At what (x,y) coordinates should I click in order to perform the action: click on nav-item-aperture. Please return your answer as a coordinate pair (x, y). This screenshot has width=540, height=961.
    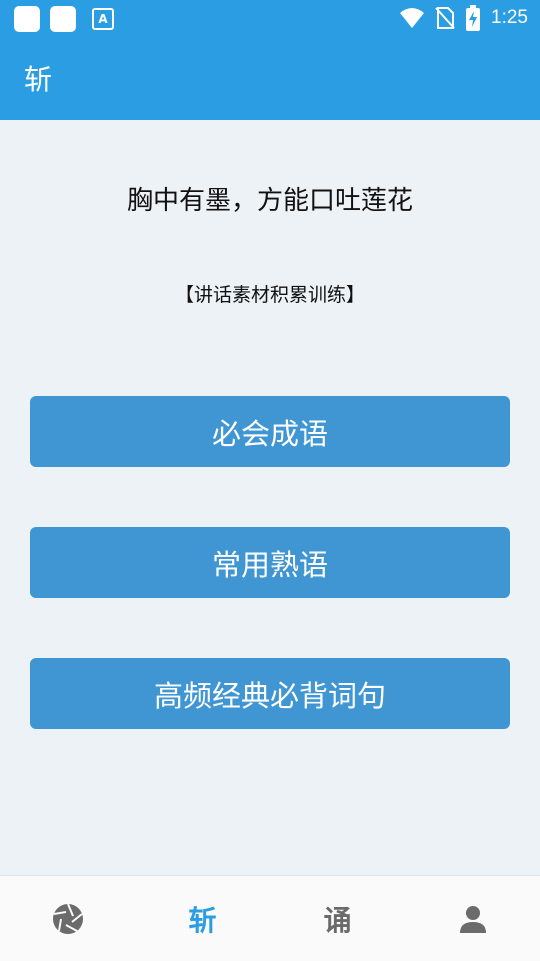
    Looking at the image, I should click on (67, 918).